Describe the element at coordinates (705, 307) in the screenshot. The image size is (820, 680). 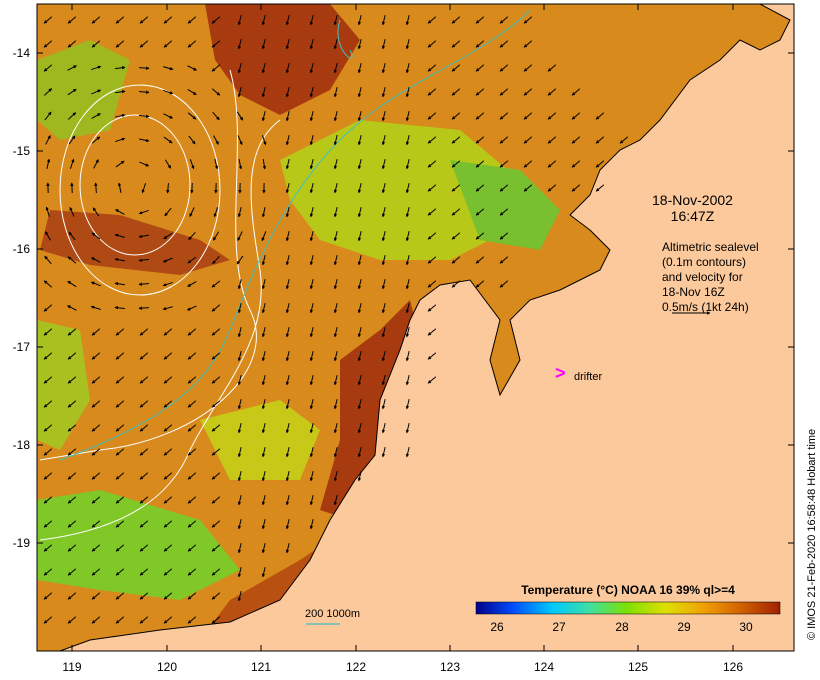
I see `altimetry-line: 0.5m/s (1kt 24h)` at that location.